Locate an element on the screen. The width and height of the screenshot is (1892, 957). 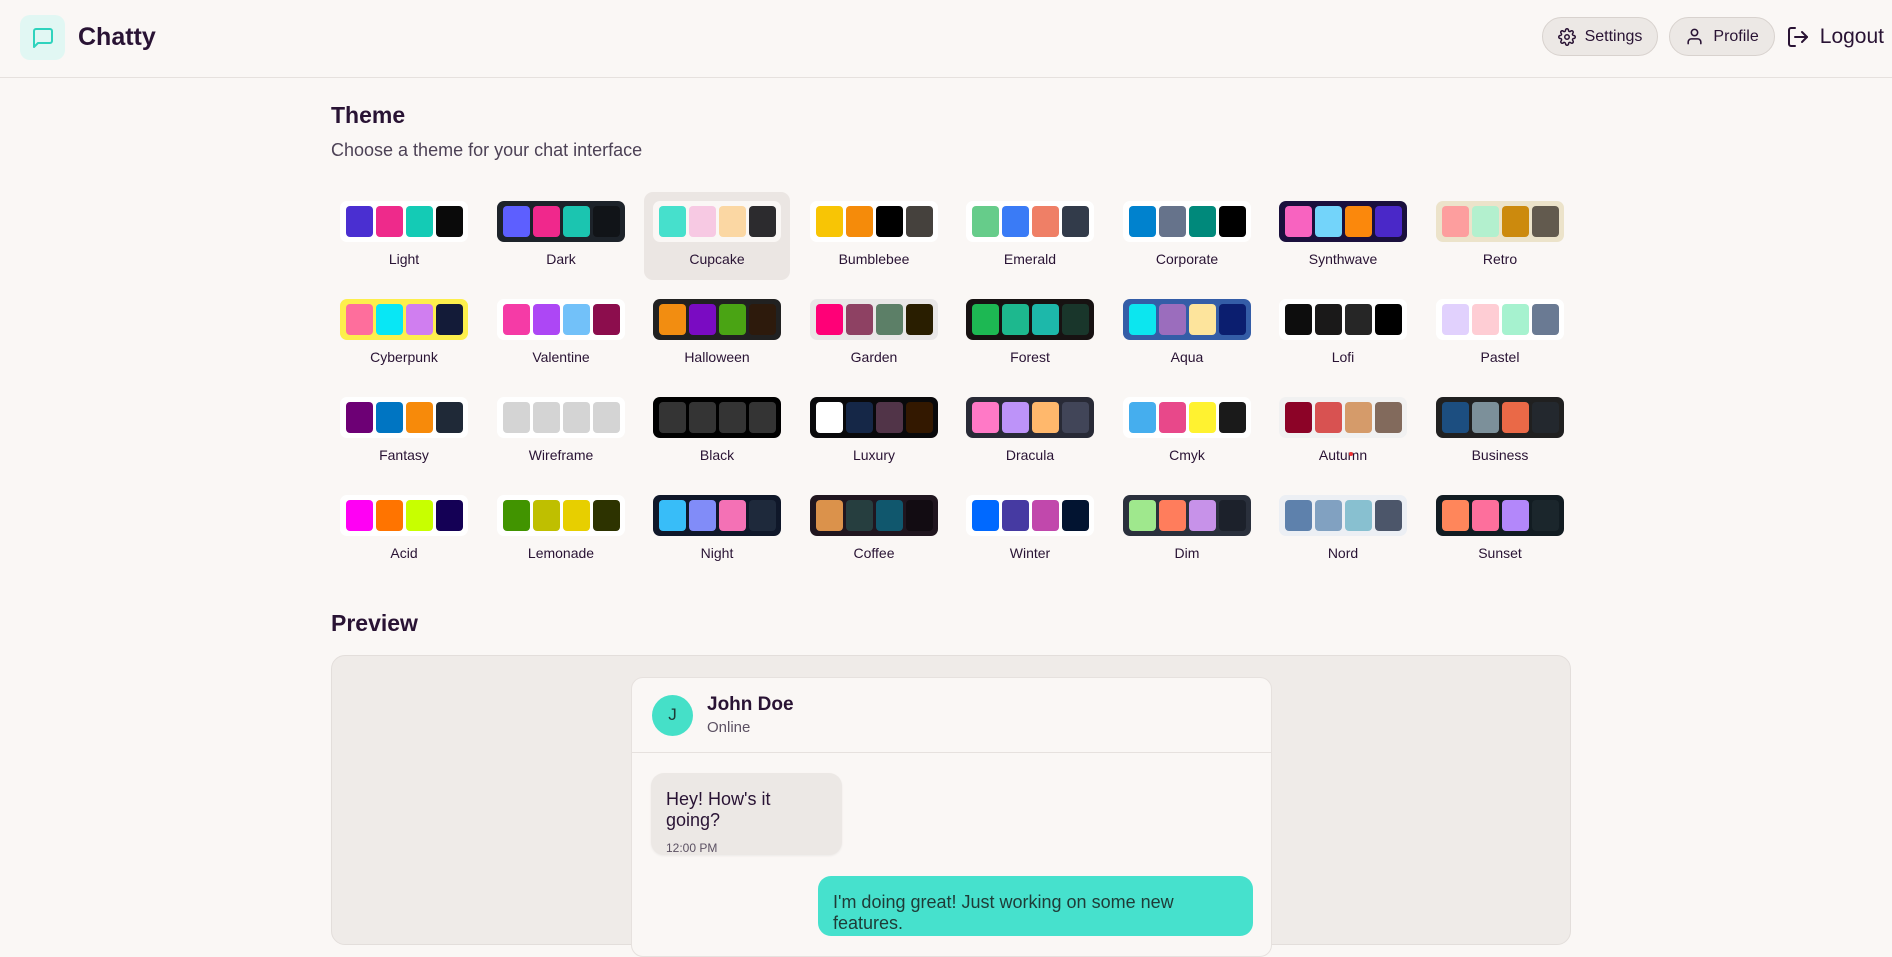
gear-icon is located at coordinates (1566, 36).